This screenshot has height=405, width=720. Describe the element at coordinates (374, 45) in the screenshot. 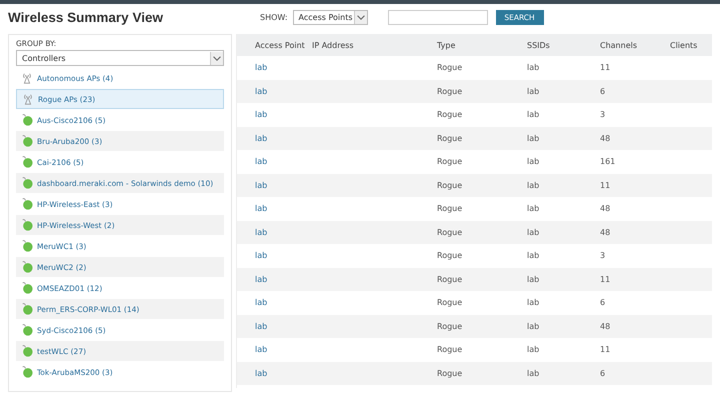

I see `column-header: IP Address` at that location.